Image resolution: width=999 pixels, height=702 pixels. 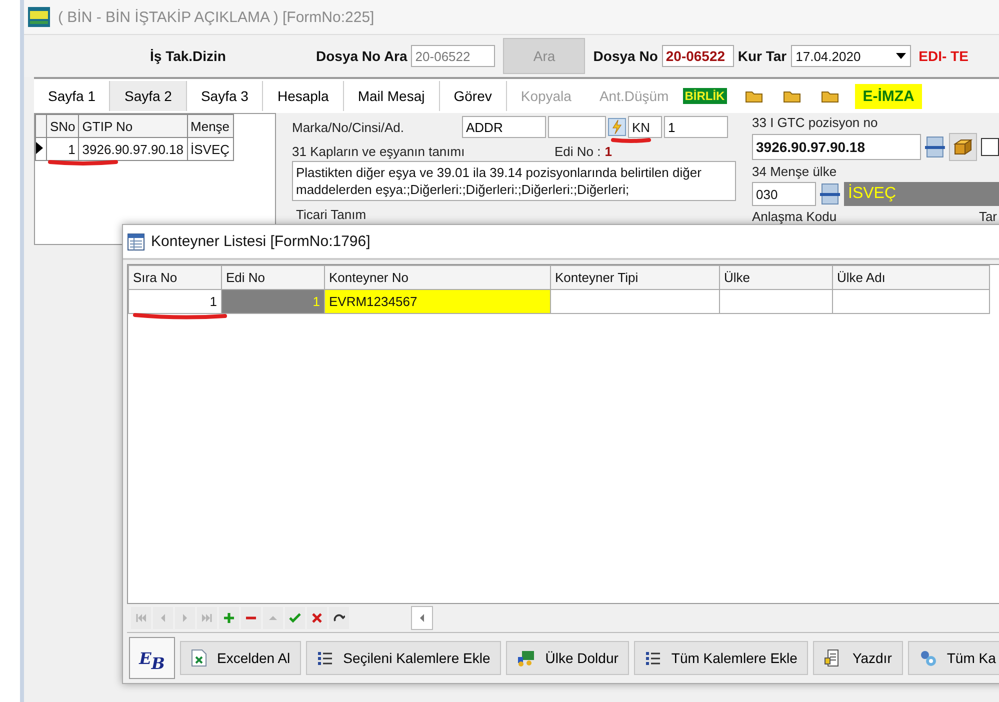 What do you see at coordinates (378, 151) in the screenshot?
I see `field-label: 31 Kapların ve eşyanın tanımı` at bounding box center [378, 151].